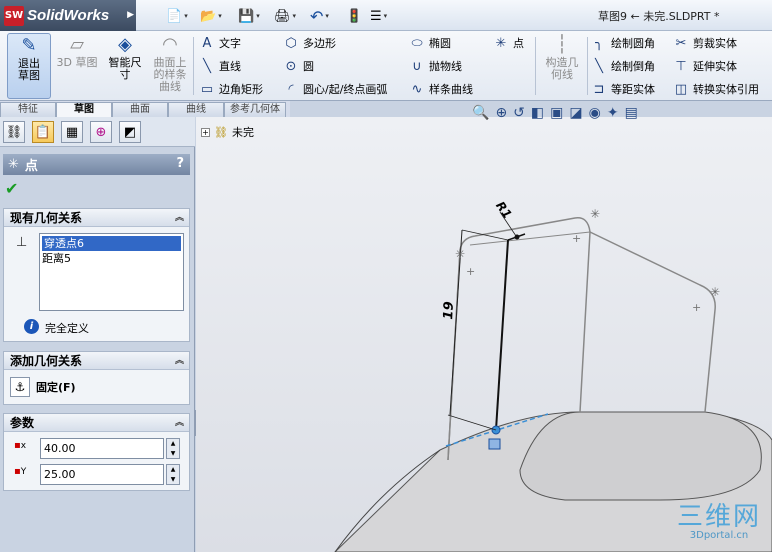 The width and height of the screenshot is (772, 552). Describe the element at coordinates (704, 66) in the screenshot. I see `extend-entities-tool: ⊤ 延伸实体` at that location.